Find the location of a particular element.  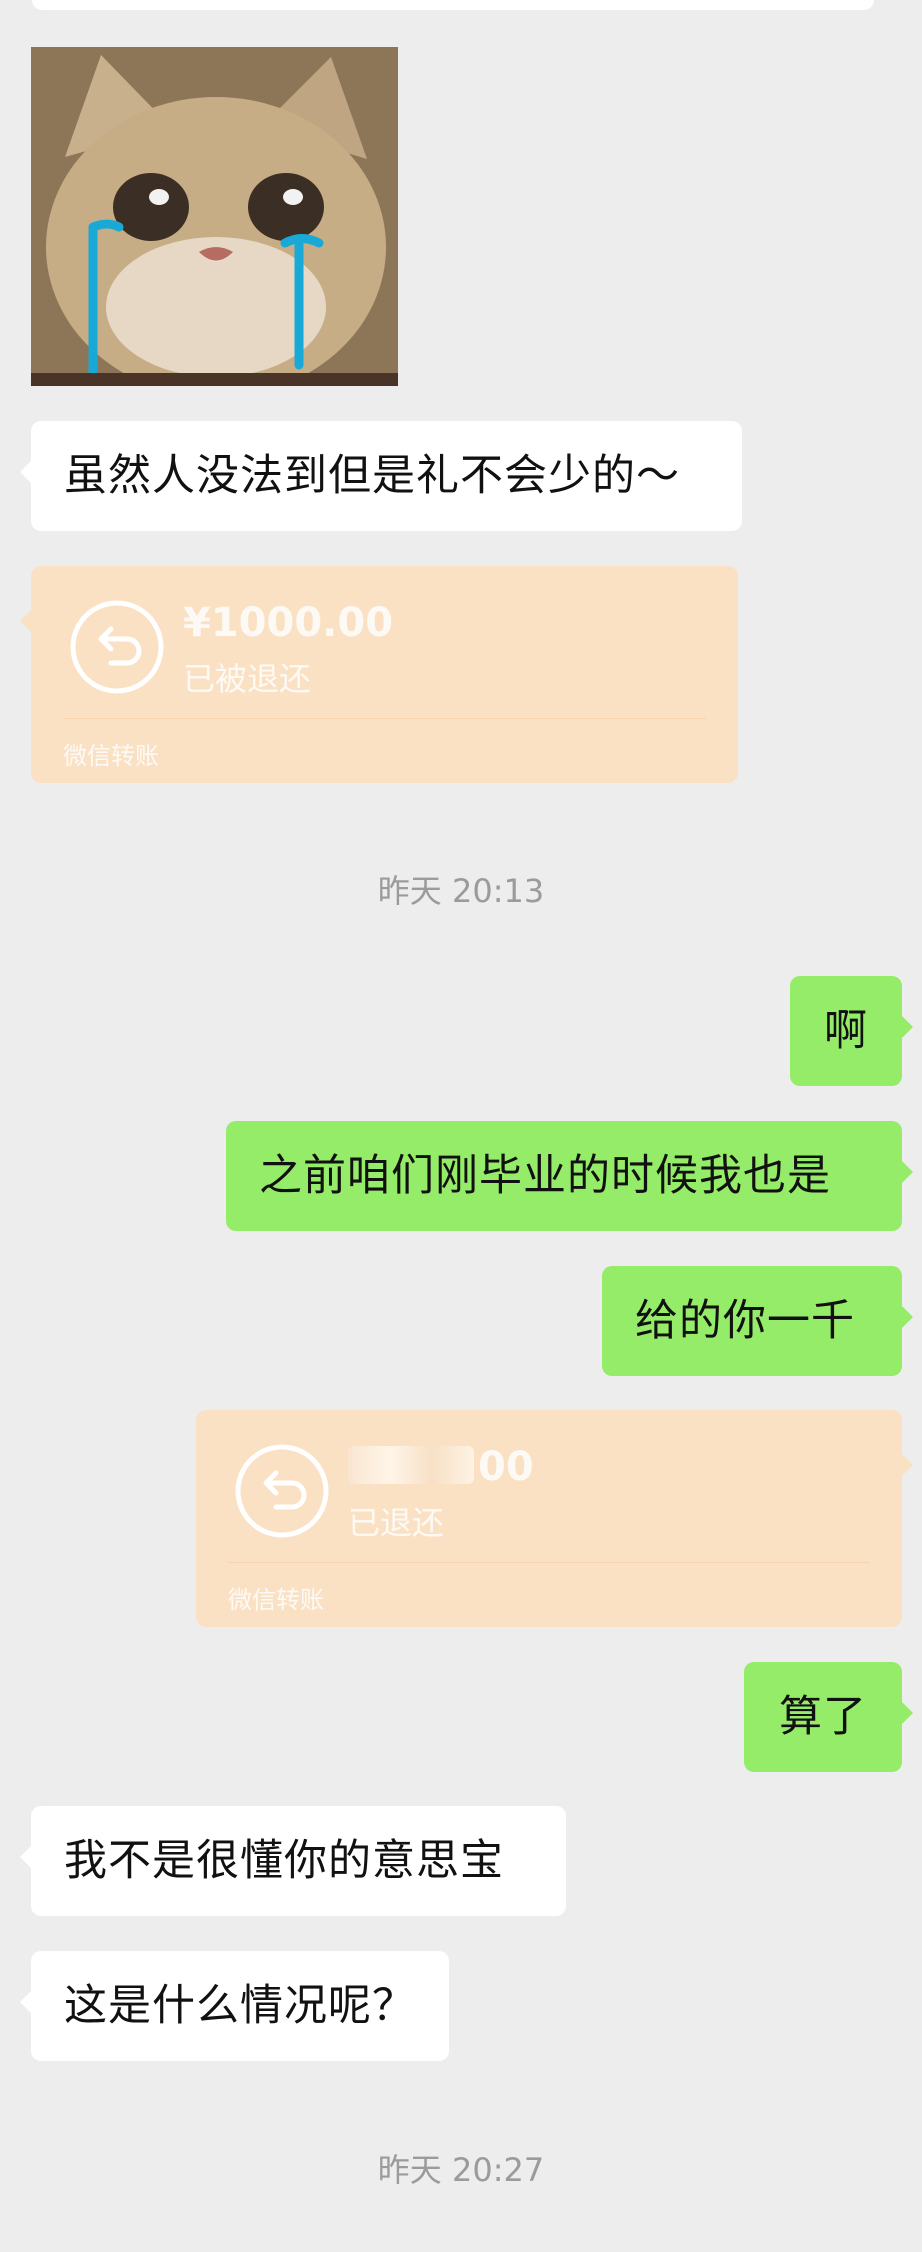

message-text: 啊 is located at coordinates (846, 1030).